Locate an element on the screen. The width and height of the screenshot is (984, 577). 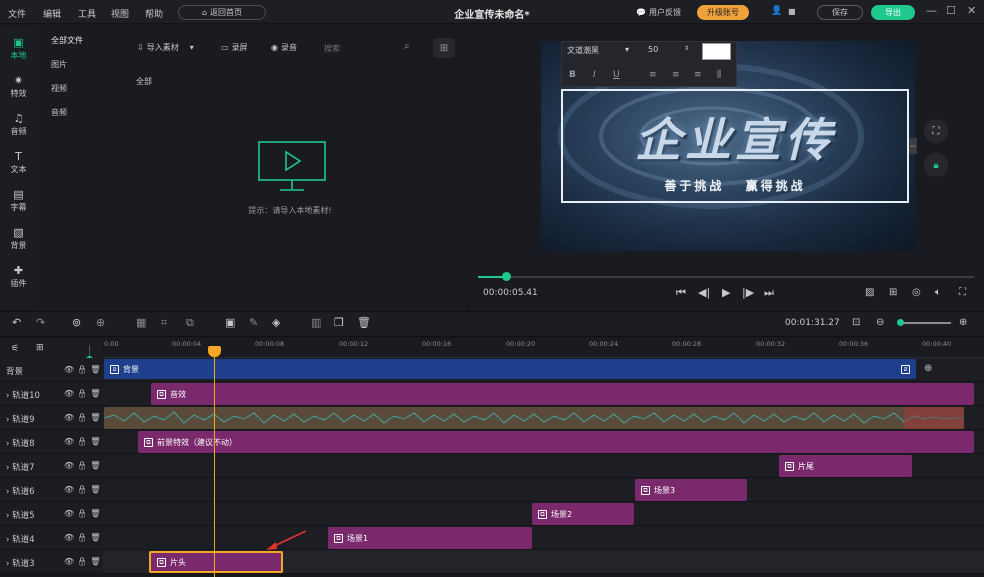
text-color-swatch is located at coordinates (716, 51).